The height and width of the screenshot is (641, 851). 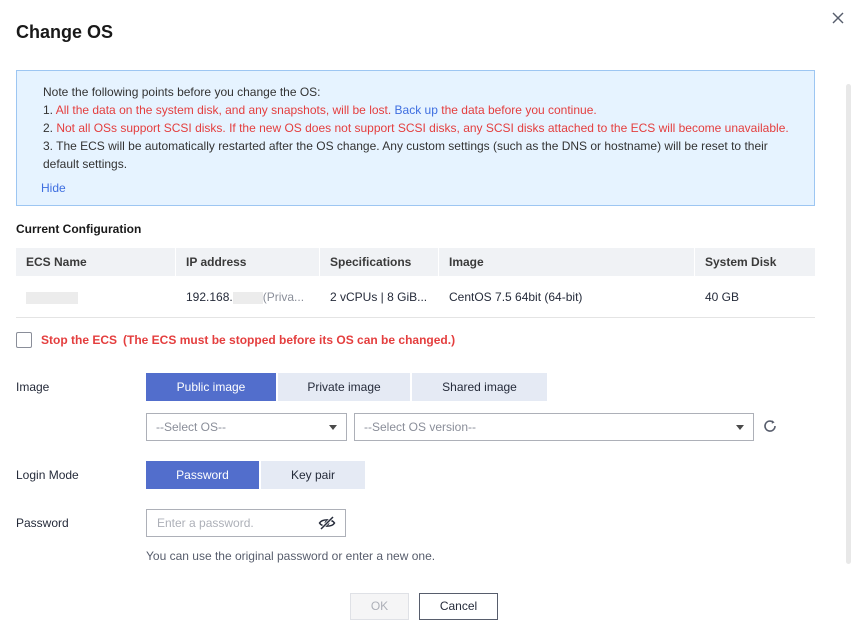 What do you see at coordinates (191, 427) in the screenshot?
I see `os-select-value: --Select OS--` at bounding box center [191, 427].